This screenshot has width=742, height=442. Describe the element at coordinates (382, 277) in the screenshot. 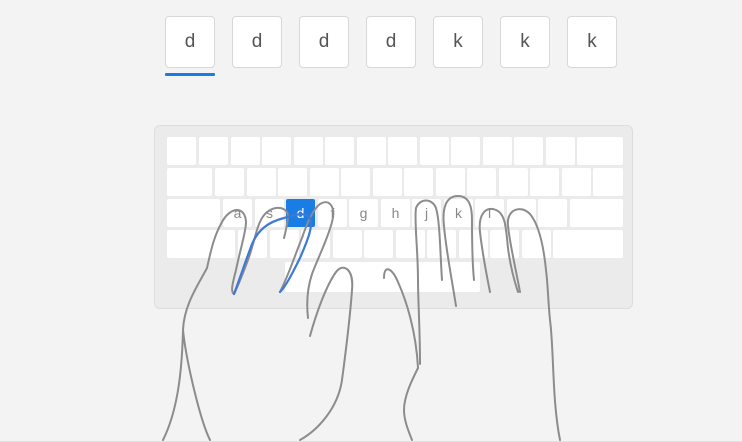

I see `space-bar` at that location.